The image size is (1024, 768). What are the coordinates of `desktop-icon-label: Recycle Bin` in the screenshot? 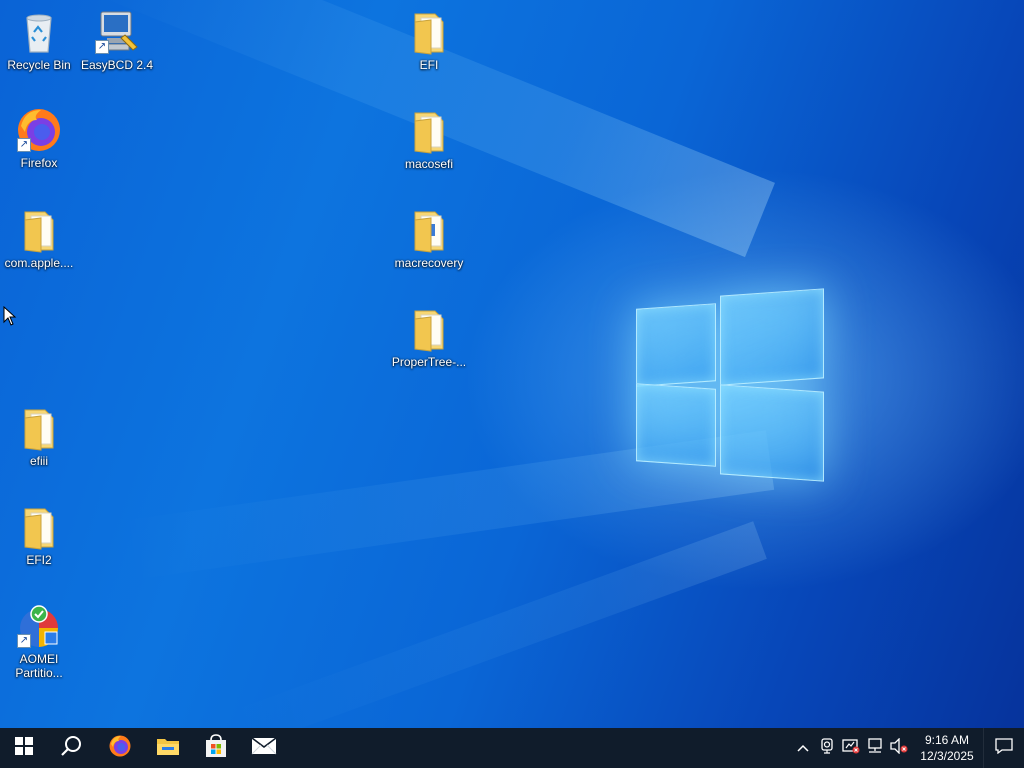 It's located at (39, 65).